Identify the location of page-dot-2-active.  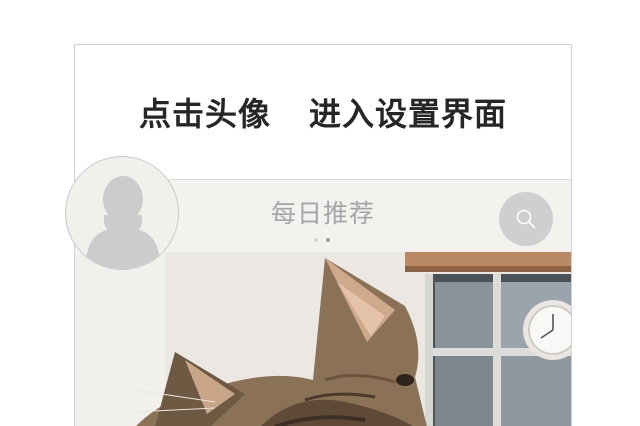
(328, 240).